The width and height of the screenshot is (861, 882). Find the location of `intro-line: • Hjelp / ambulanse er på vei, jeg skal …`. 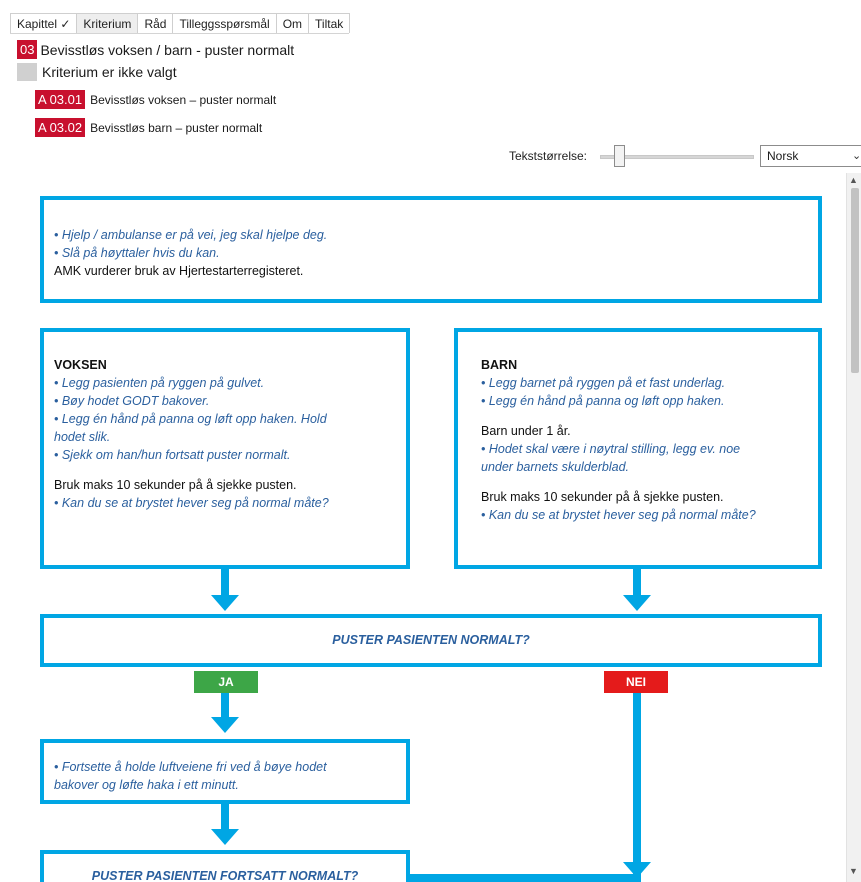

intro-line: • Hjelp / ambulanse er på vei, jeg skal … is located at coordinates (191, 235).